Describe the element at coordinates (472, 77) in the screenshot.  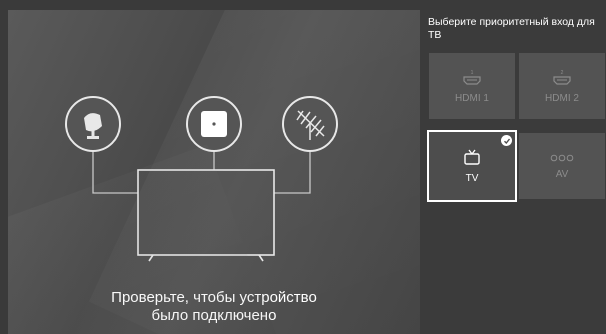
I see `hdmi-icon: 1` at that location.